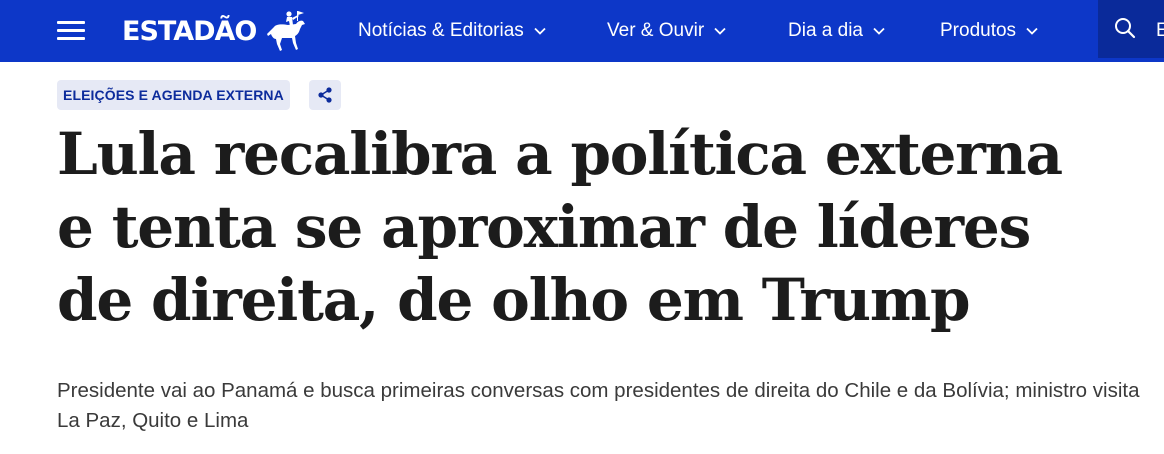  I want to click on site-logo: ESTADÃO, so click(215, 31).